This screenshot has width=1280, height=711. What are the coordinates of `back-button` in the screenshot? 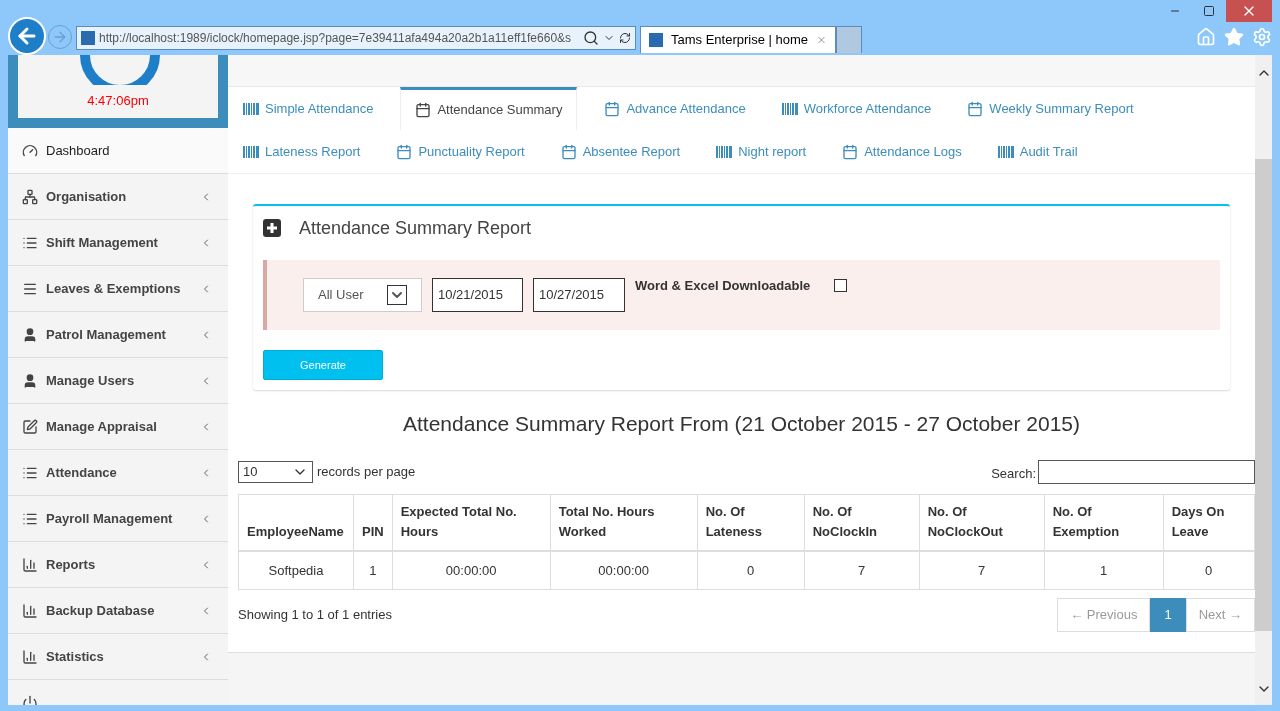 It's located at (27, 36).